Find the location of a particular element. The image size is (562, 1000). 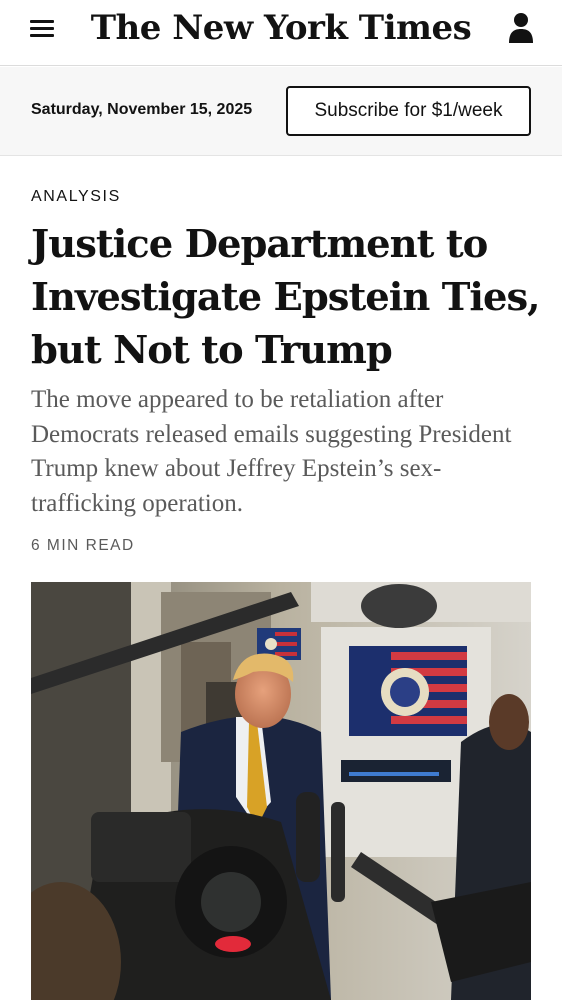

read-time: 6 MIN READ is located at coordinates (83, 545).